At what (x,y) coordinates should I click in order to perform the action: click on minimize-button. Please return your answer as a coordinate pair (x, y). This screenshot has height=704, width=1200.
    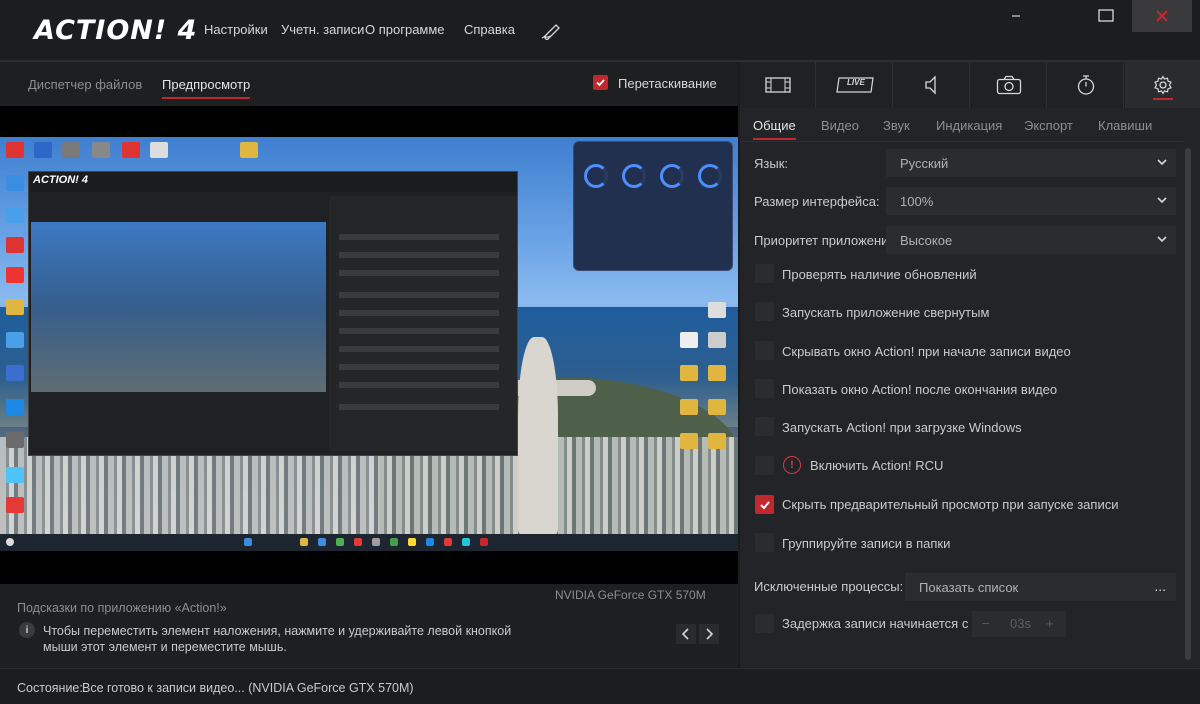
    Looking at the image, I should click on (1016, 16).